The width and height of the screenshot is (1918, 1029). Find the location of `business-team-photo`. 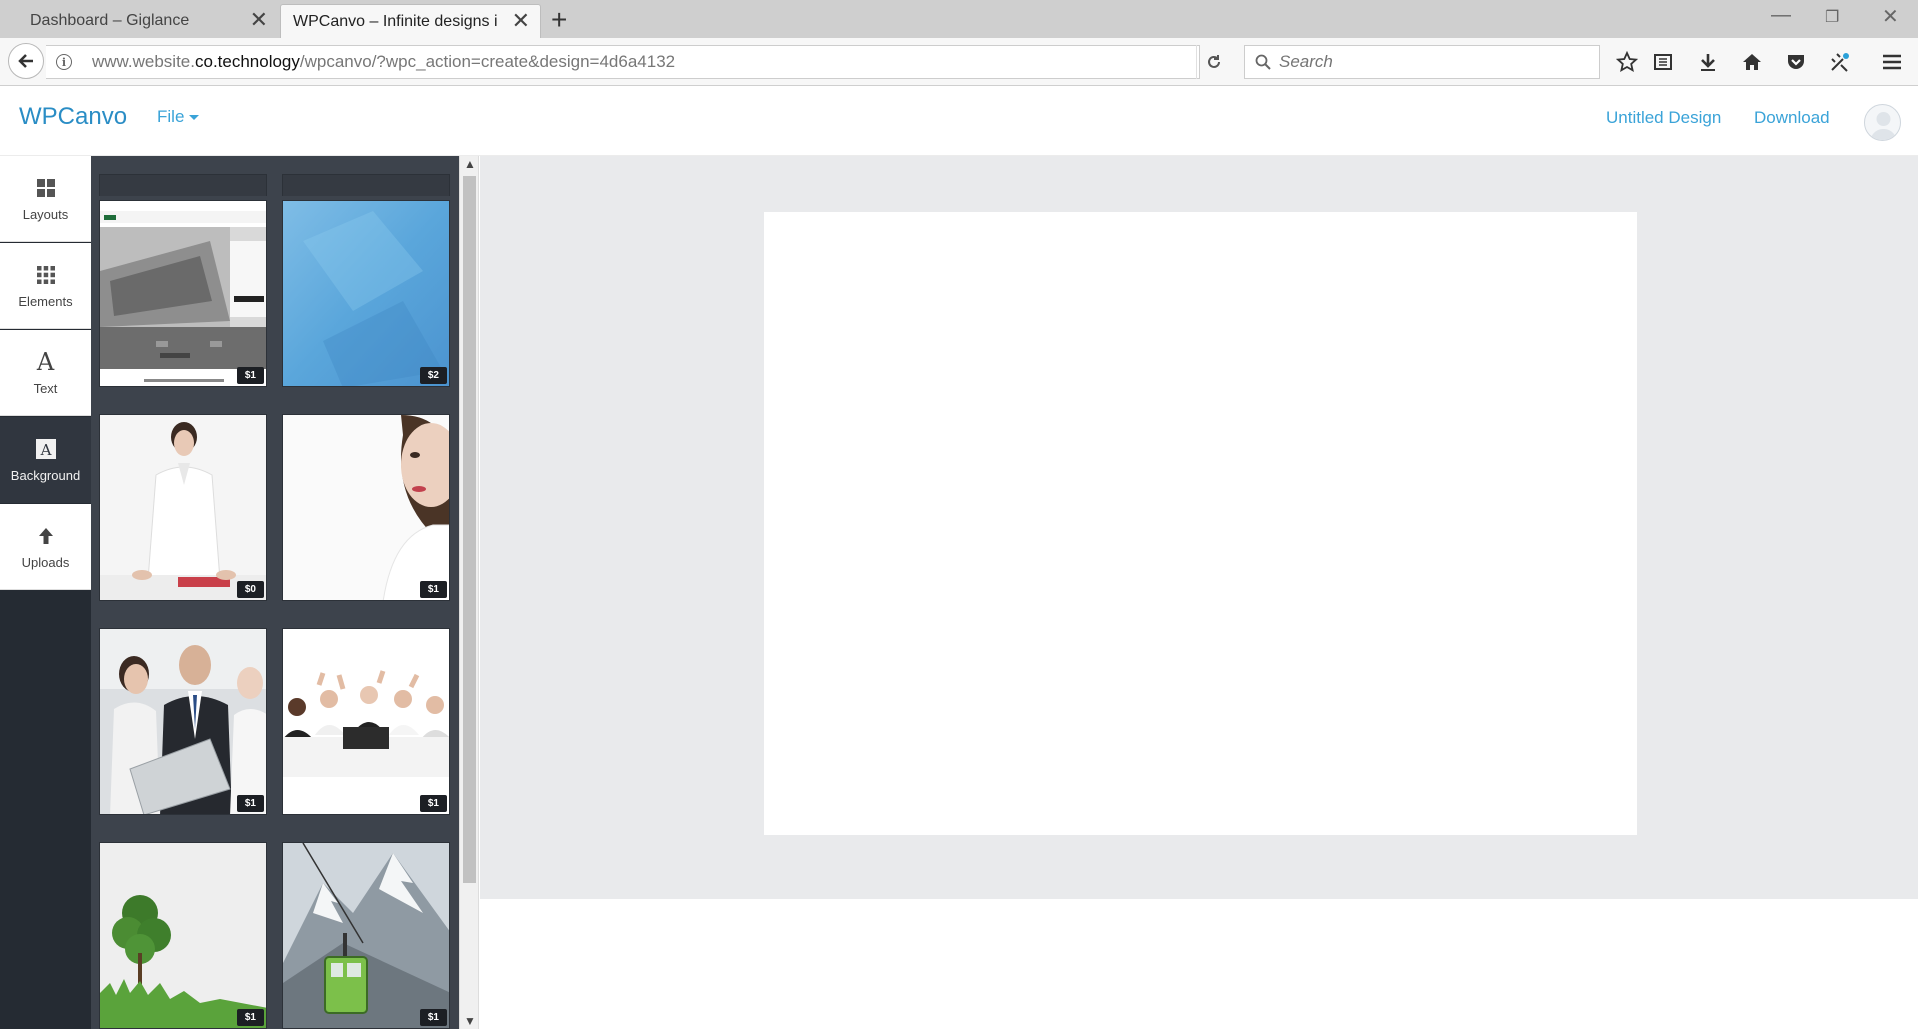

business-team-photo is located at coordinates (183, 721).